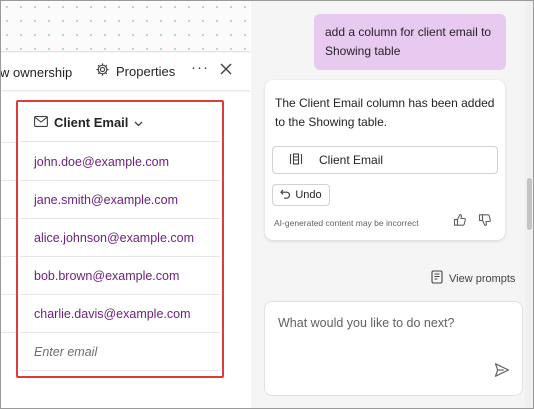 This screenshot has height=409, width=534. I want to click on table-row: jane.smith@example.com, so click(120, 200).